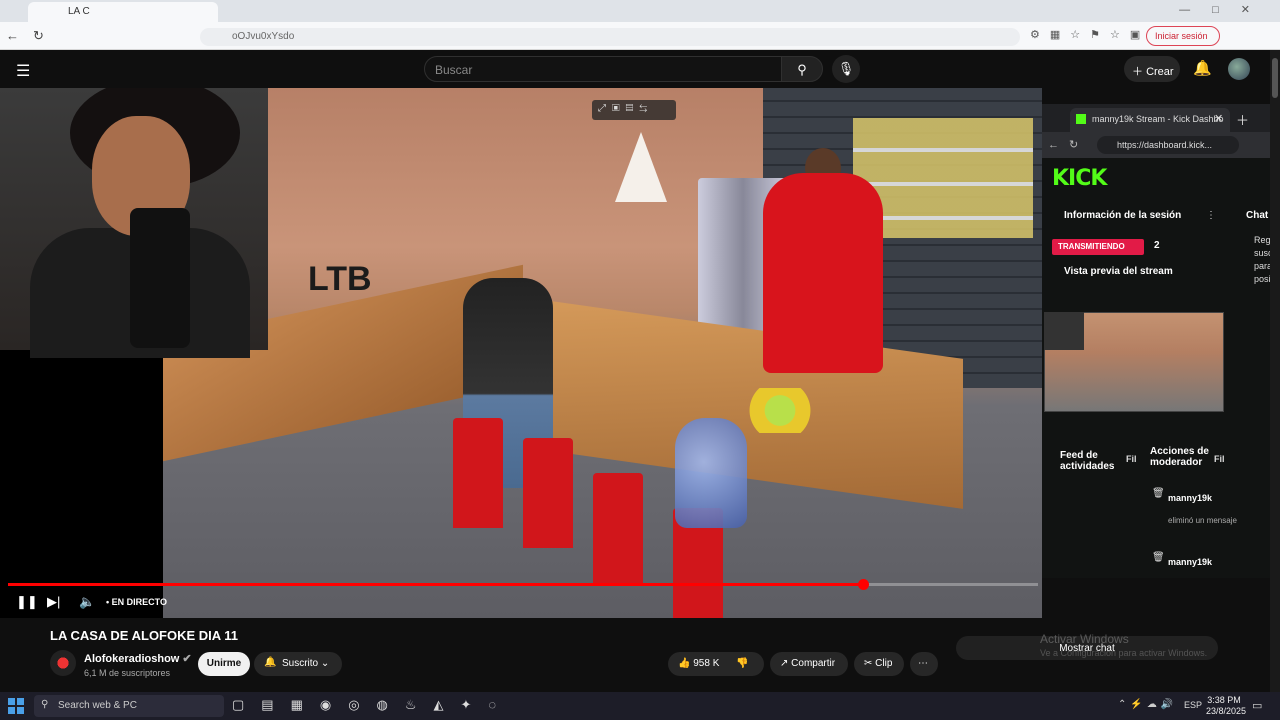 The image size is (1280, 720). I want to click on search-placeholder: Buscar, so click(454, 70).